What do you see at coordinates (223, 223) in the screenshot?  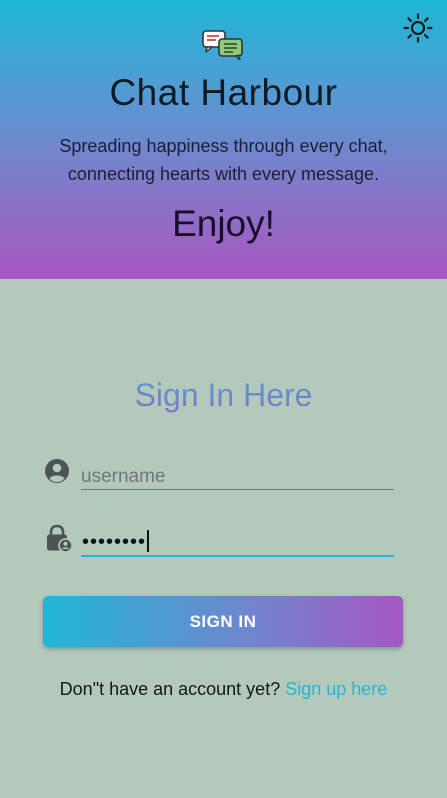 I see `enjoy-heading: Enjoy!` at bounding box center [223, 223].